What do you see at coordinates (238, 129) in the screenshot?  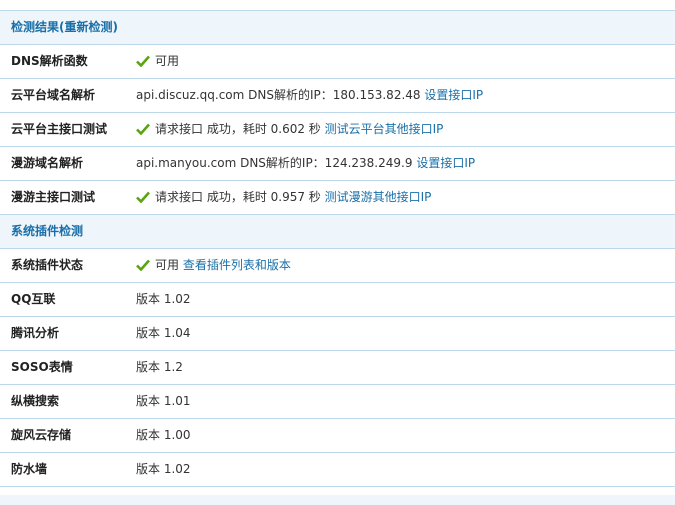 I see `request-result-text: 请求接口 成功，耗时 0.602 秒` at bounding box center [238, 129].